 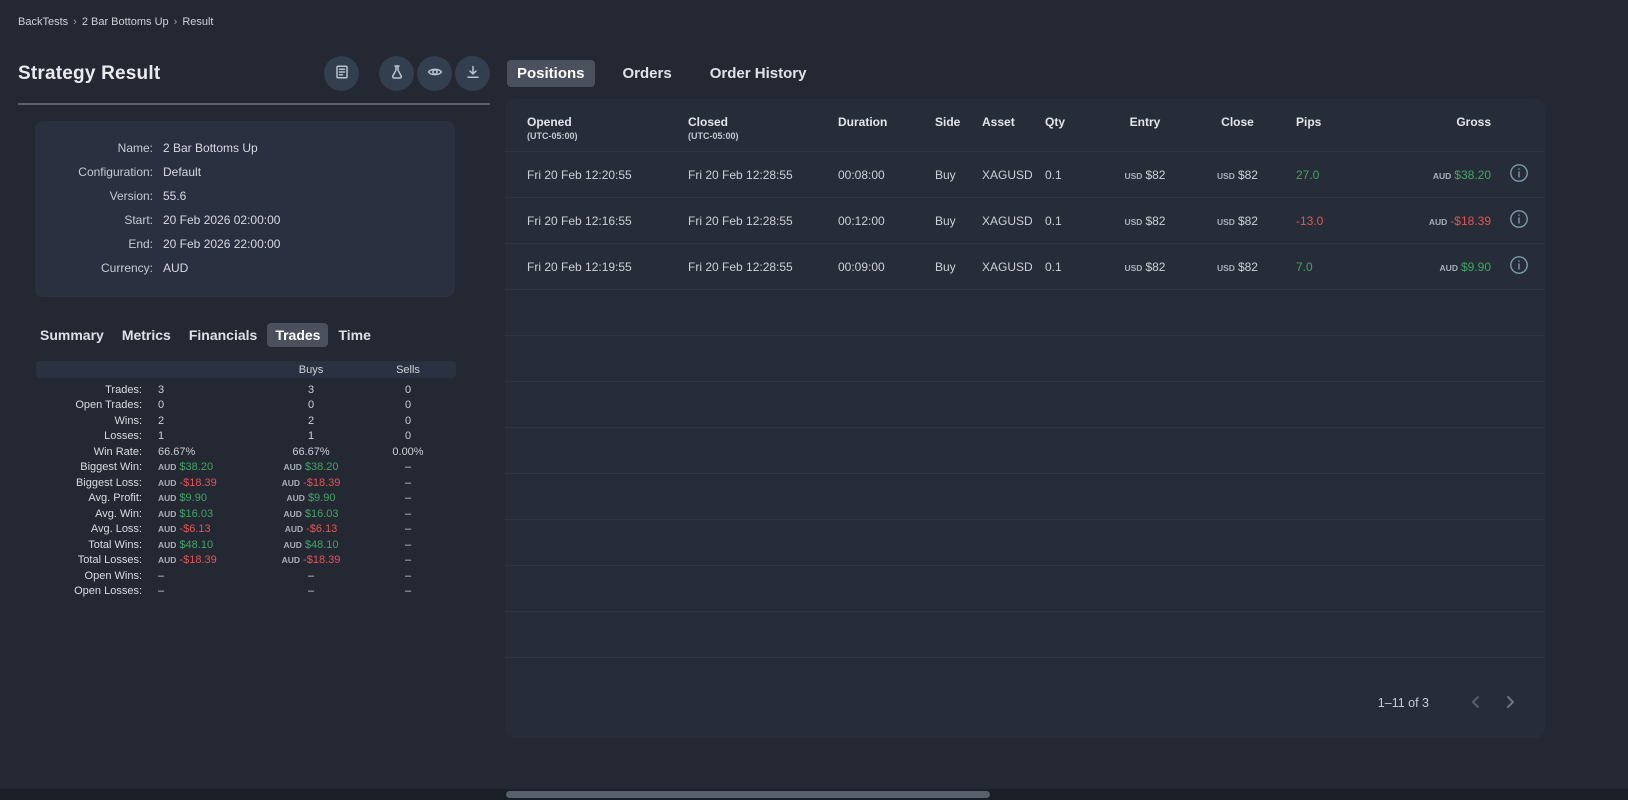 What do you see at coordinates (861, 220) in the screenshot?
I see `cell-duration: 00:12:00` at bounding box center [861, 220].